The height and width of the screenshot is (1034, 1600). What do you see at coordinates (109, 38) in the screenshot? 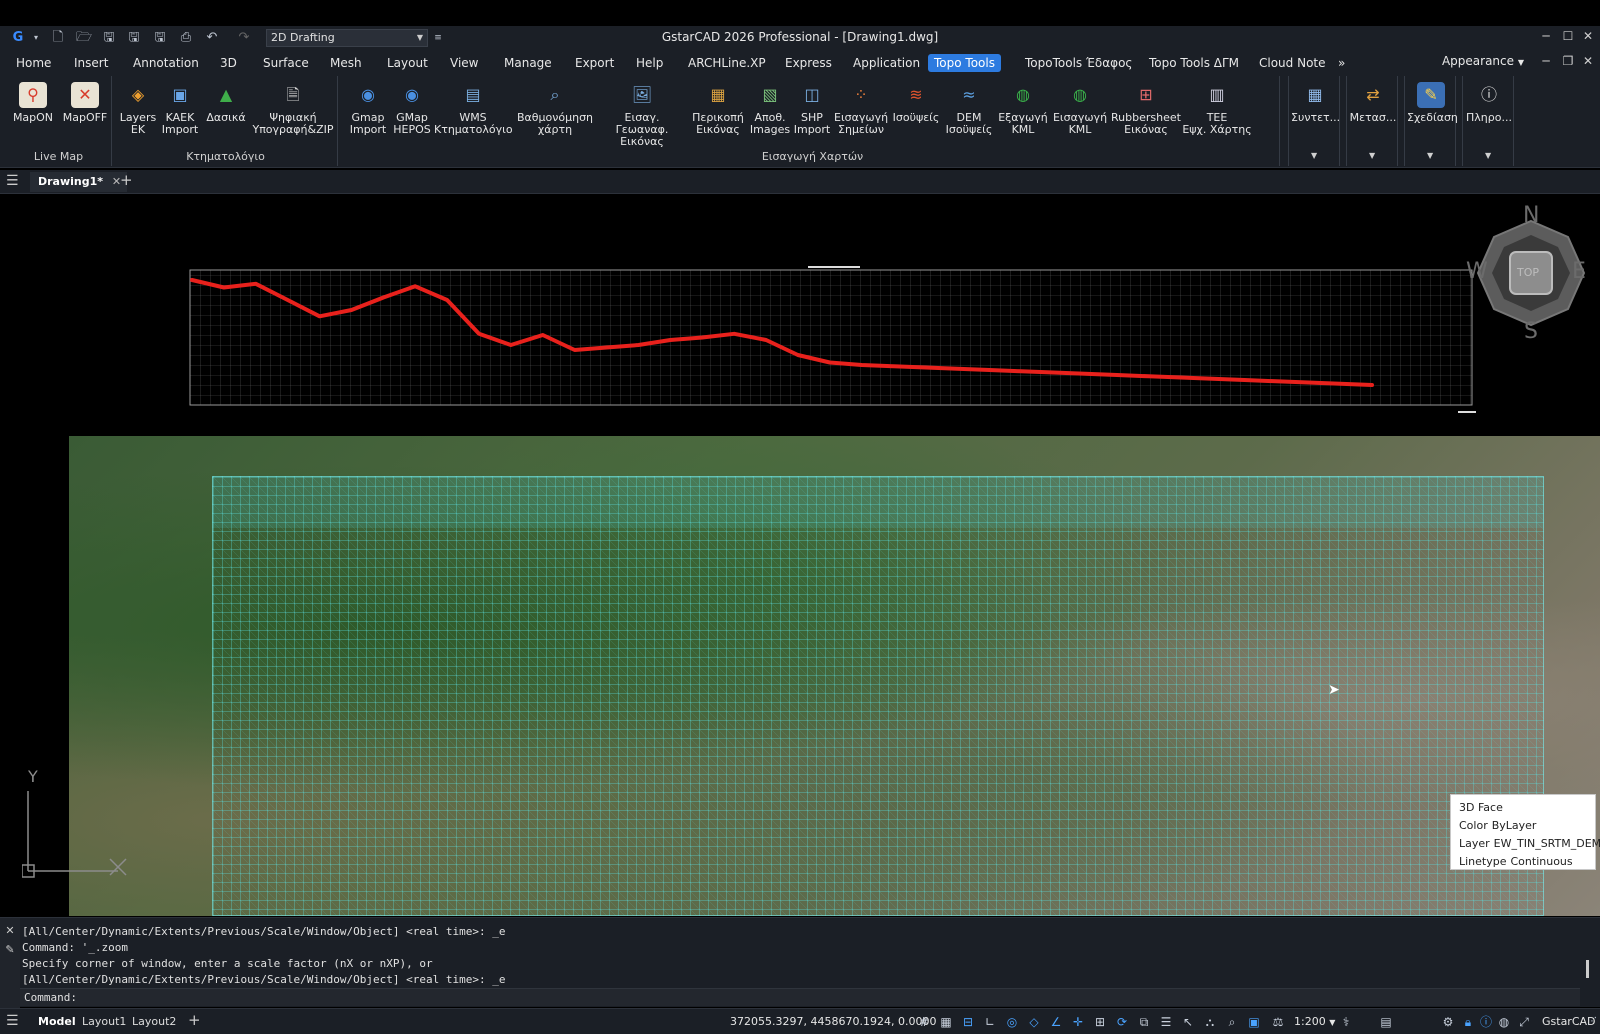
I see `save-icon: 🖫` at bounding box center [109, 38].